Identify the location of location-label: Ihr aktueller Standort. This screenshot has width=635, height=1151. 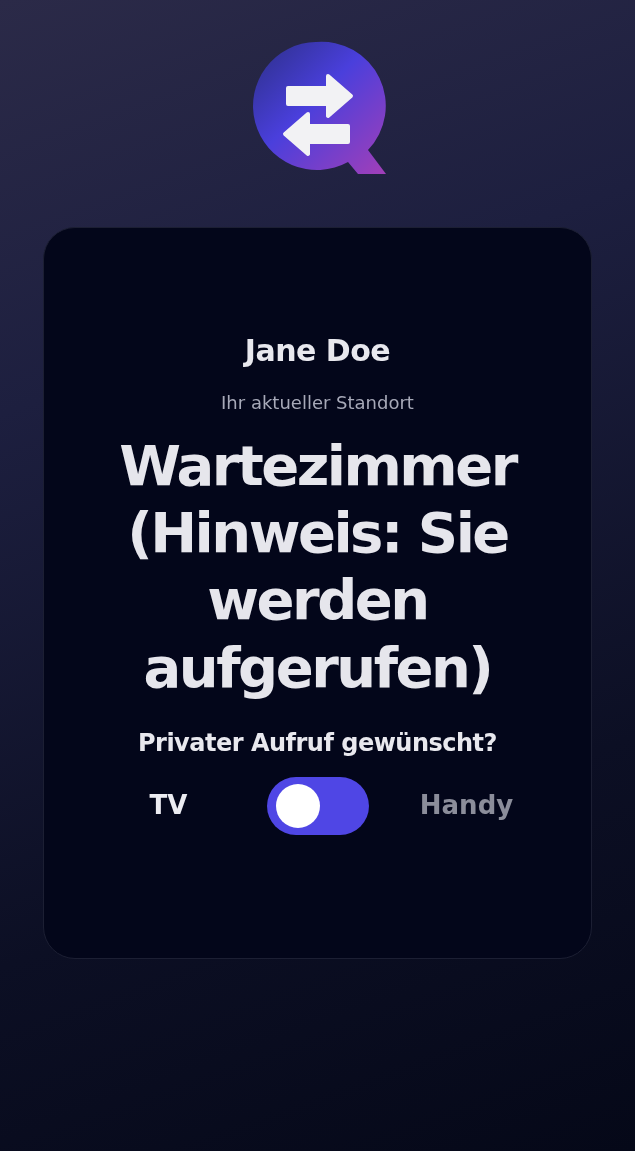
(317, 403).